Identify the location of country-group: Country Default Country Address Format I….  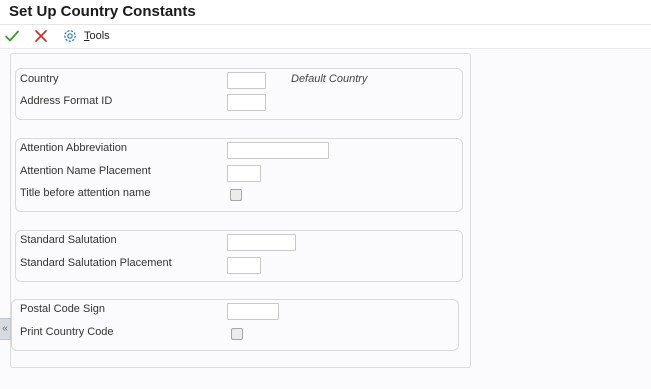
(239, 94).